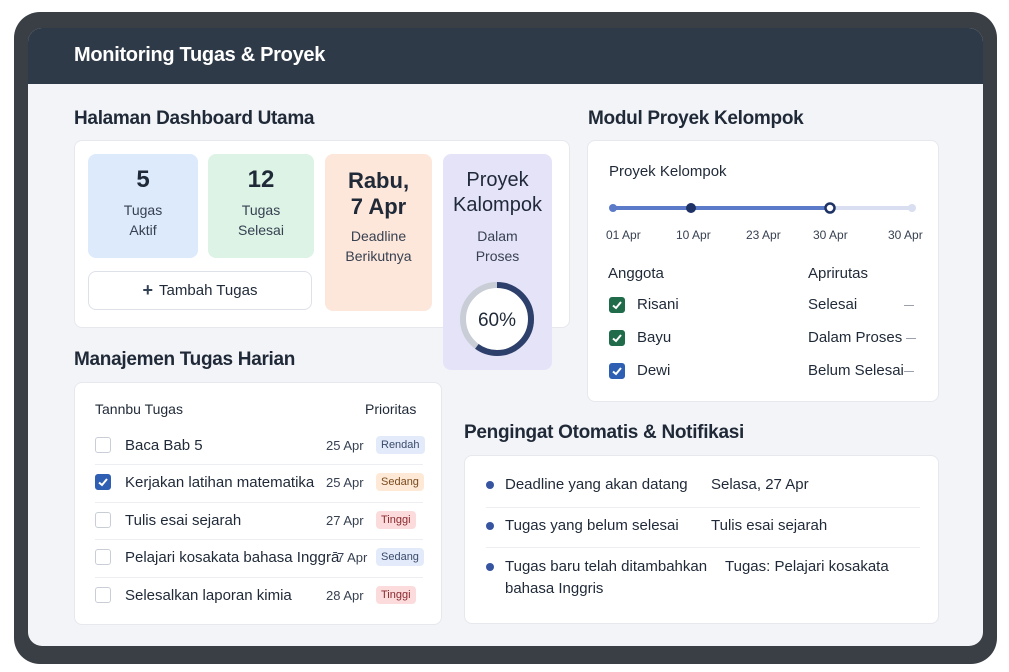 The height and width of the screenshot is (672, 1009). What do you see at coordinates (668, 171) in the screenshot?
I see `project-card-title: Proyek Kelompok` at bounding box center [668, 171].